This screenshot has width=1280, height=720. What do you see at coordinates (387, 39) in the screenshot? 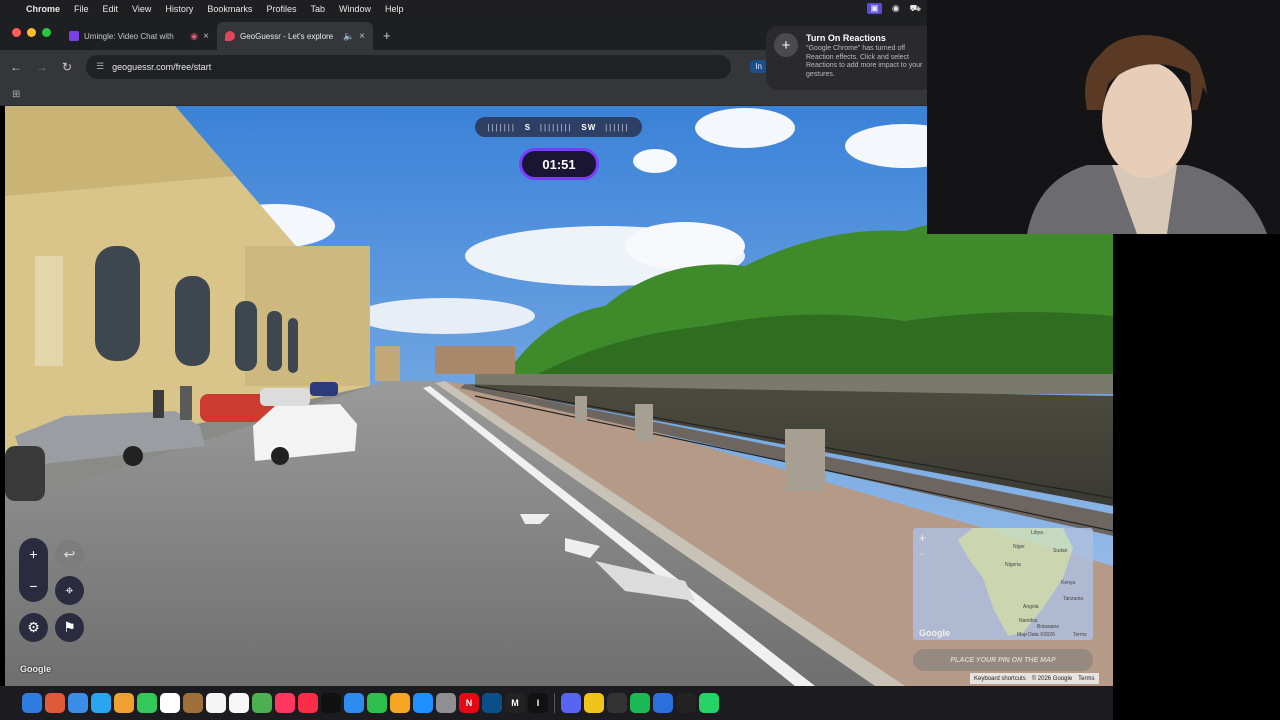
I see `new-tab-button: +` at bounding box center [387, 39].